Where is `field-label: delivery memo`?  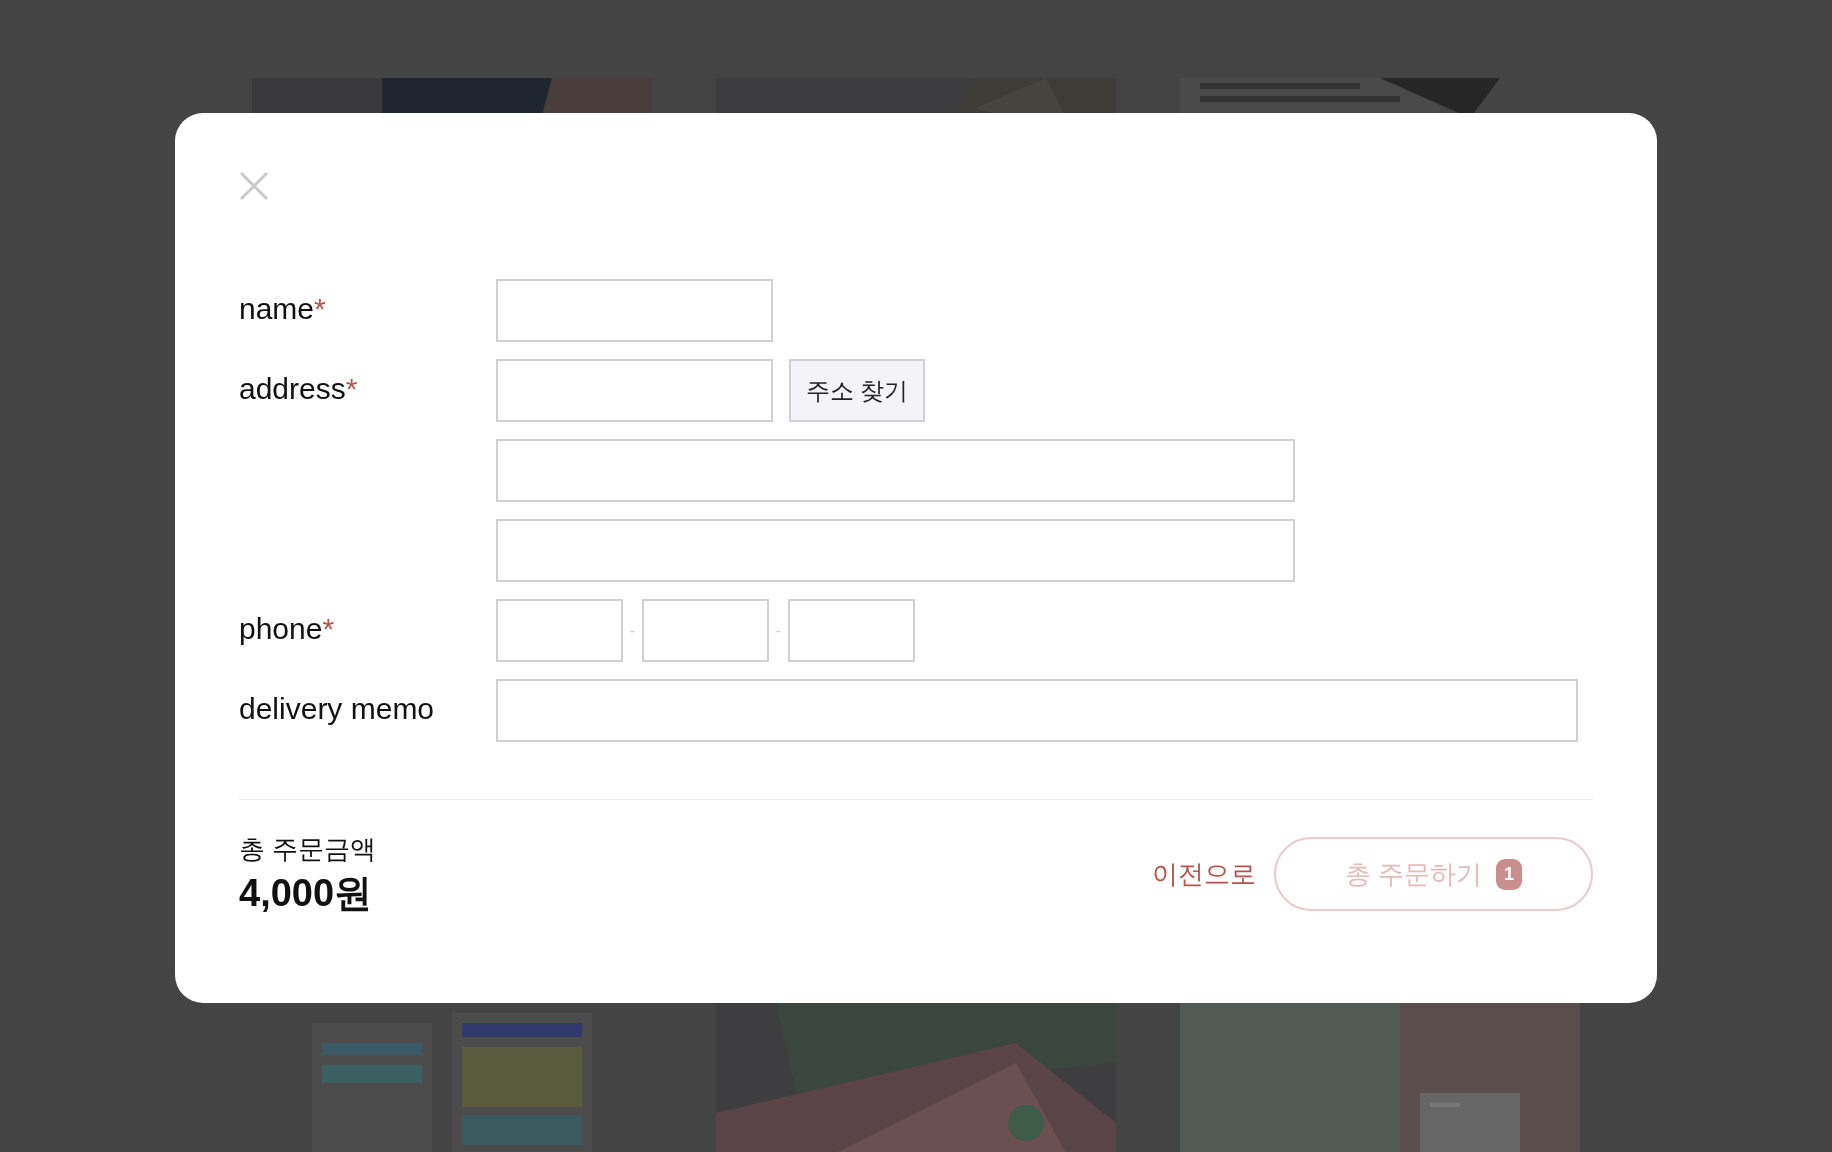 field-label: delivery memo is located at coordinates (337, 709).